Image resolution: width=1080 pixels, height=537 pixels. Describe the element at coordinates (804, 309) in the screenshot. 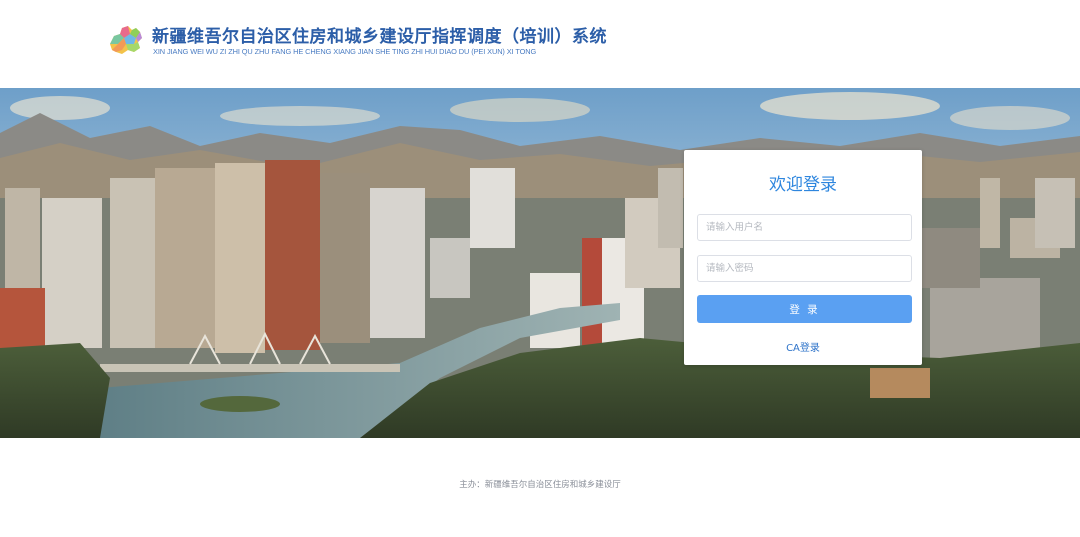

I see `login-button: 登 录` at that location.